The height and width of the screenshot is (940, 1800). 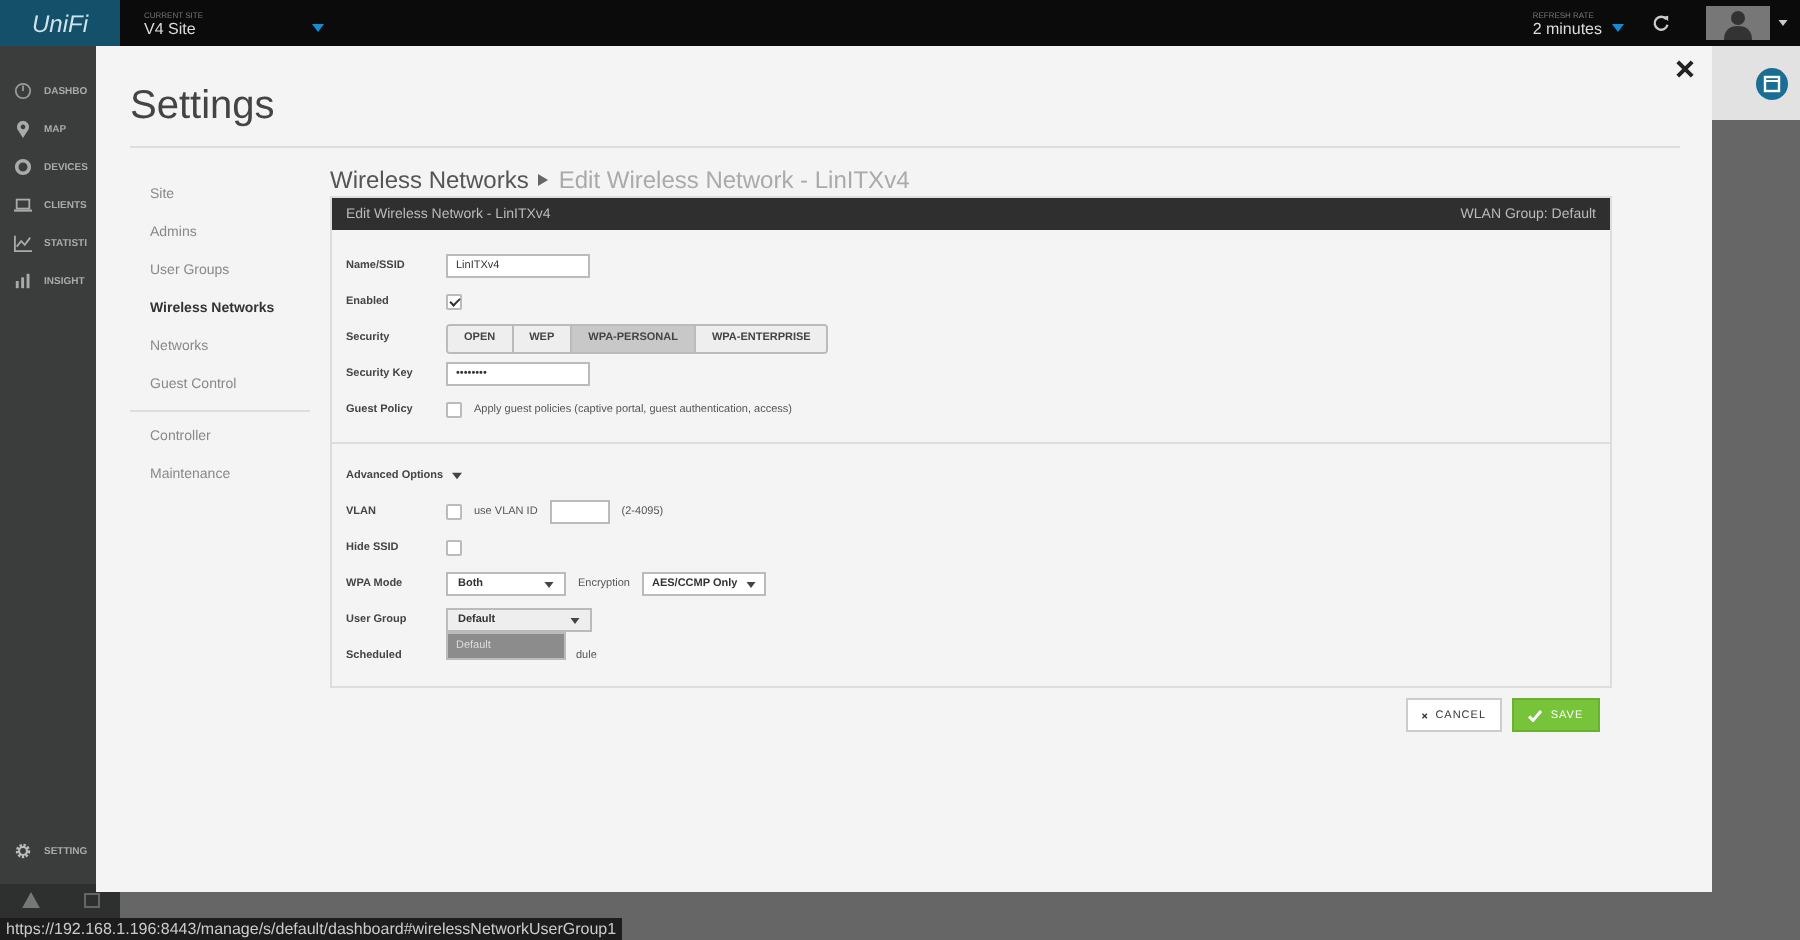 What do you see at coordinates (1661, 23) in the screenshot?
I see `refresh-icon` at bounding box center [1661, 23].